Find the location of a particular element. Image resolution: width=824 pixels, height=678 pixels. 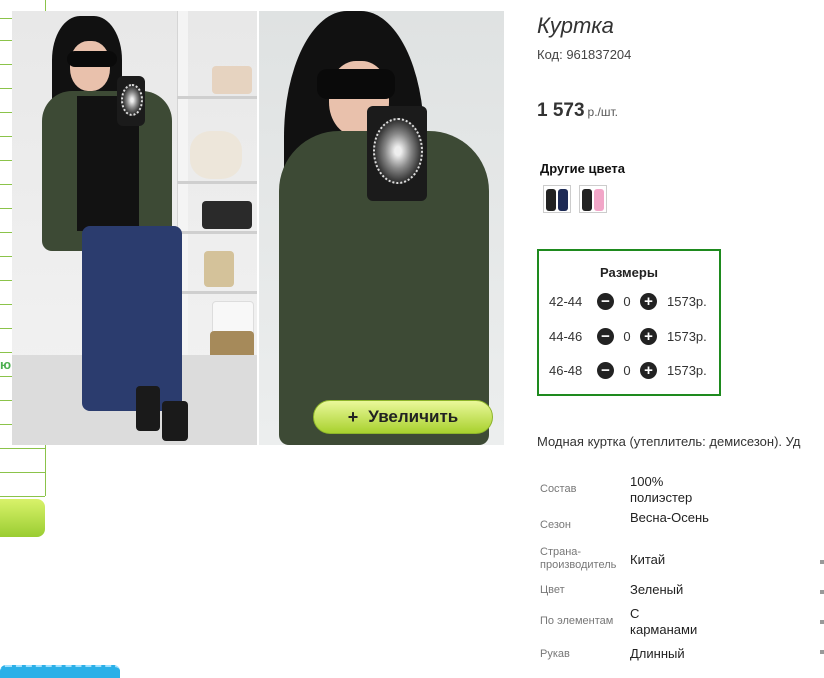

property-label: Сезон is located at coordinates (555, 525).